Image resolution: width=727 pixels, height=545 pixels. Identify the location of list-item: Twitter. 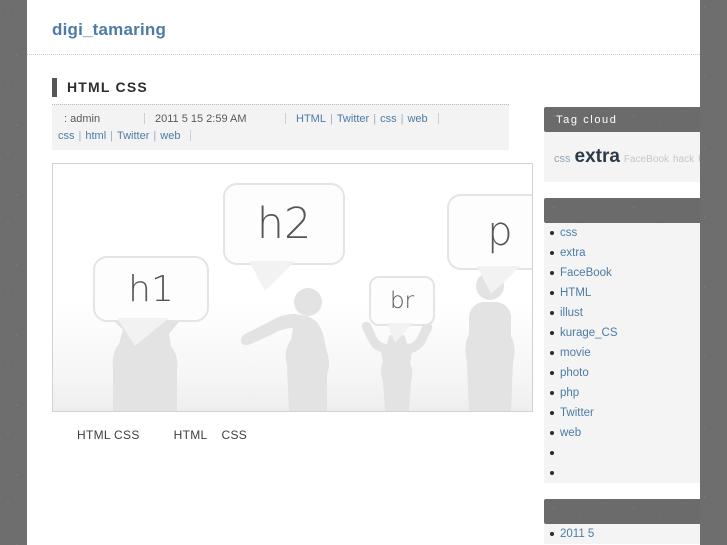
(625, 413).